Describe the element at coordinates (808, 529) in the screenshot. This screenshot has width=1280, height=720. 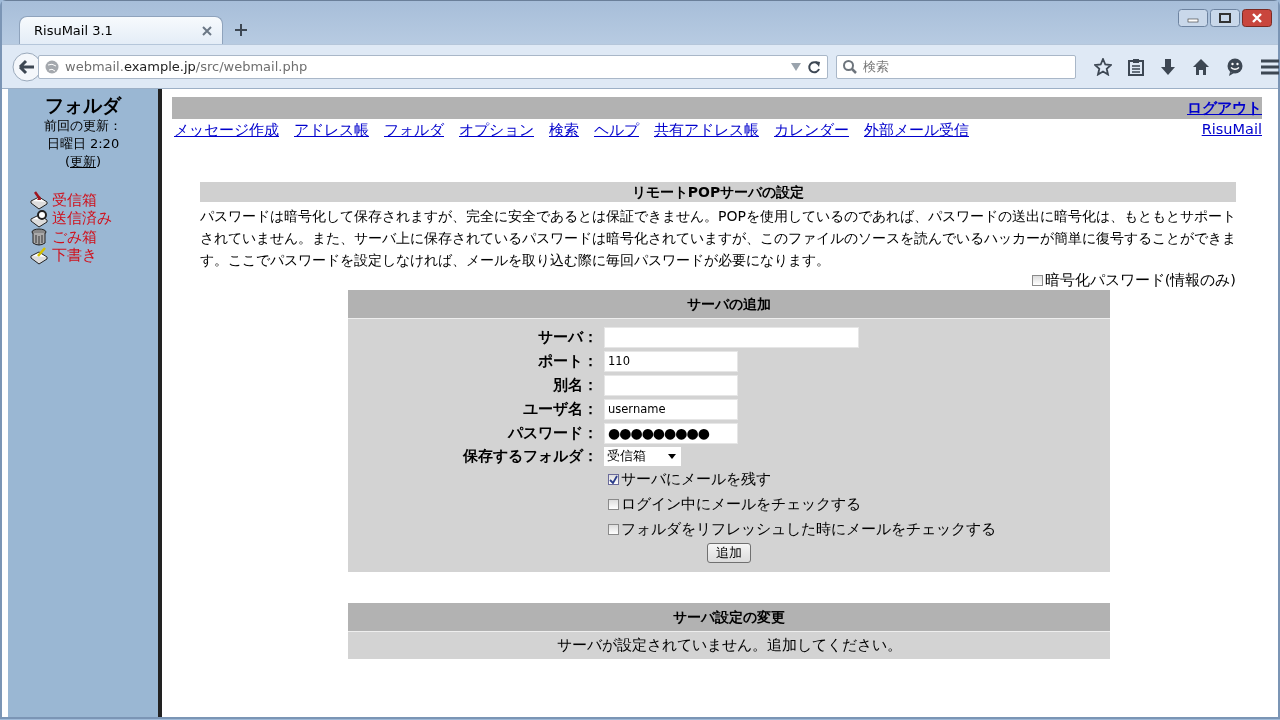
I see `option-label: フォルダをリフレッシュした時にメールをチェックする` at that location.